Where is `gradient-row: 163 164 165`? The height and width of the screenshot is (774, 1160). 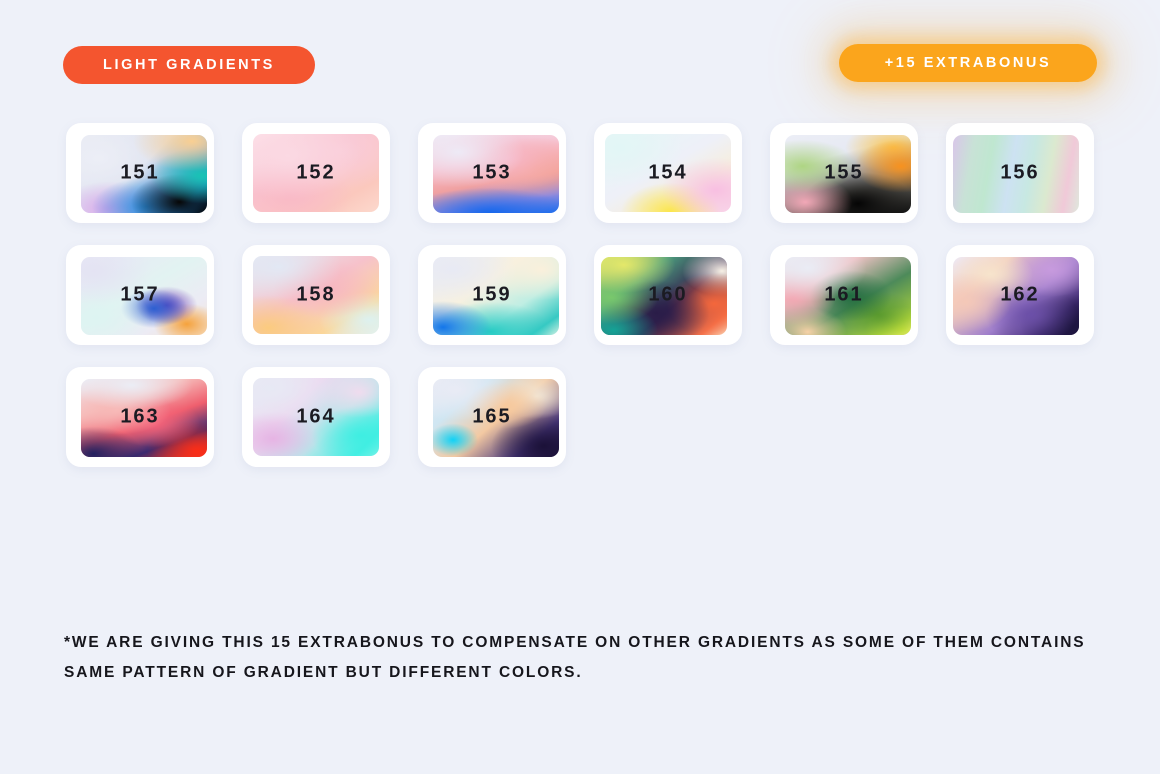
gradient-row: 163 164 165 is located at coordinates (581, 417).